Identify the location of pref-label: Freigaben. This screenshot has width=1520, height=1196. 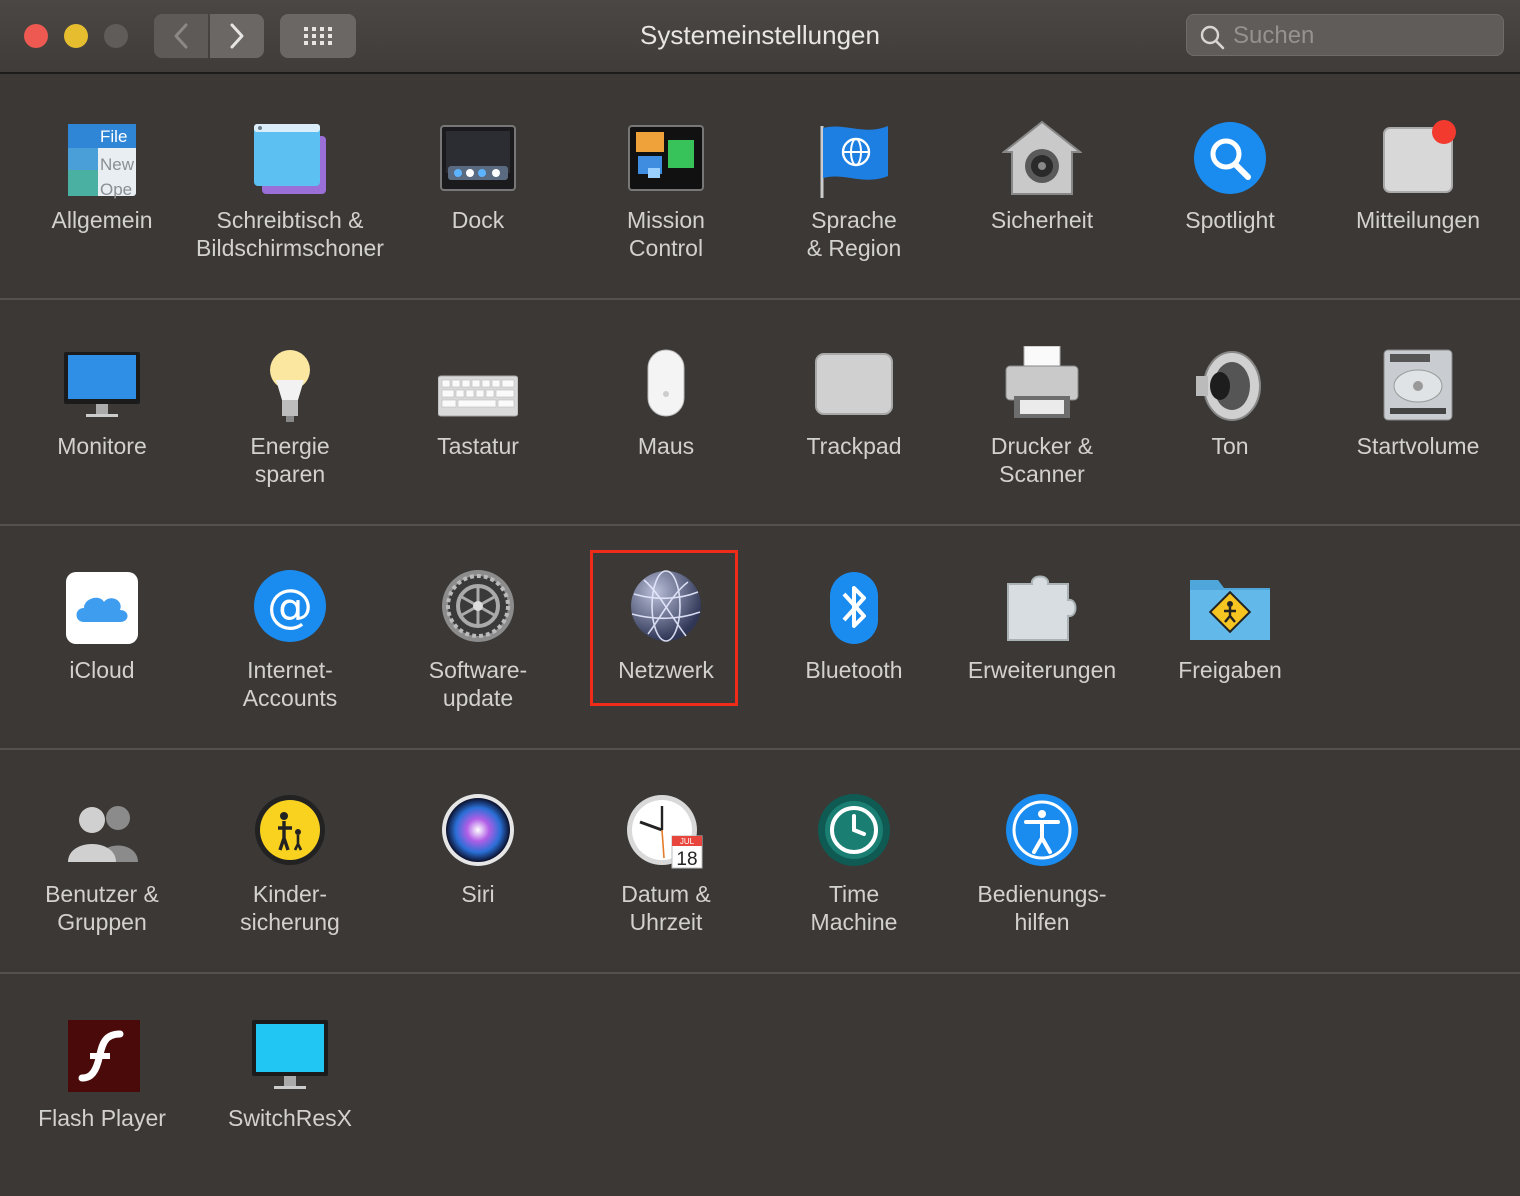
(1230, 670).